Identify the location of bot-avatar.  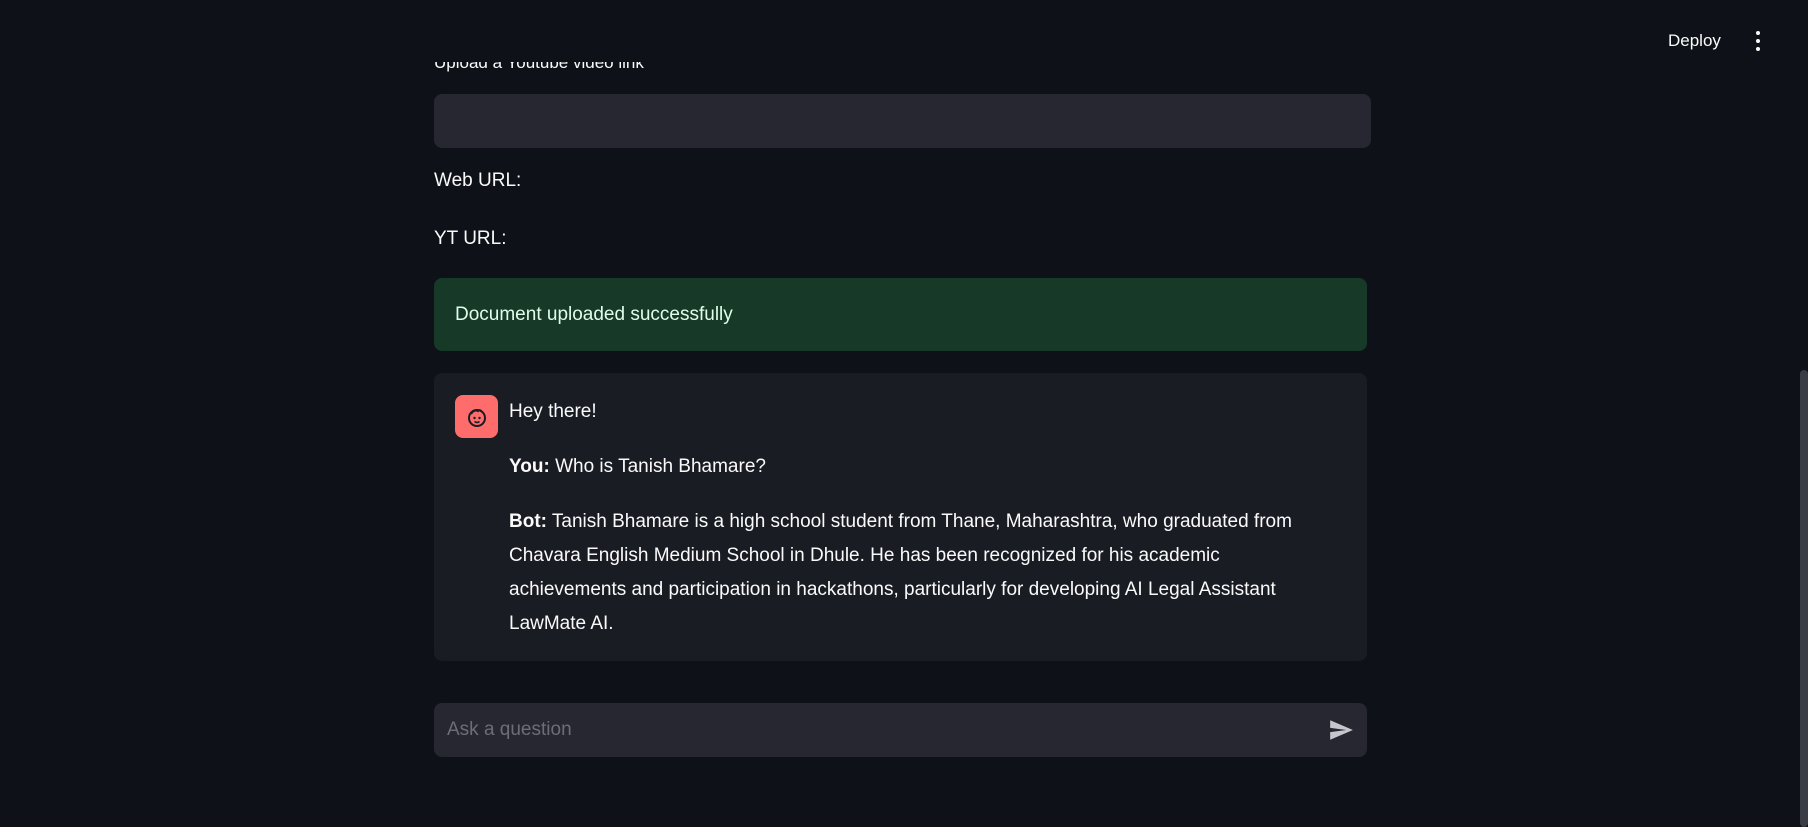
(476, 416).